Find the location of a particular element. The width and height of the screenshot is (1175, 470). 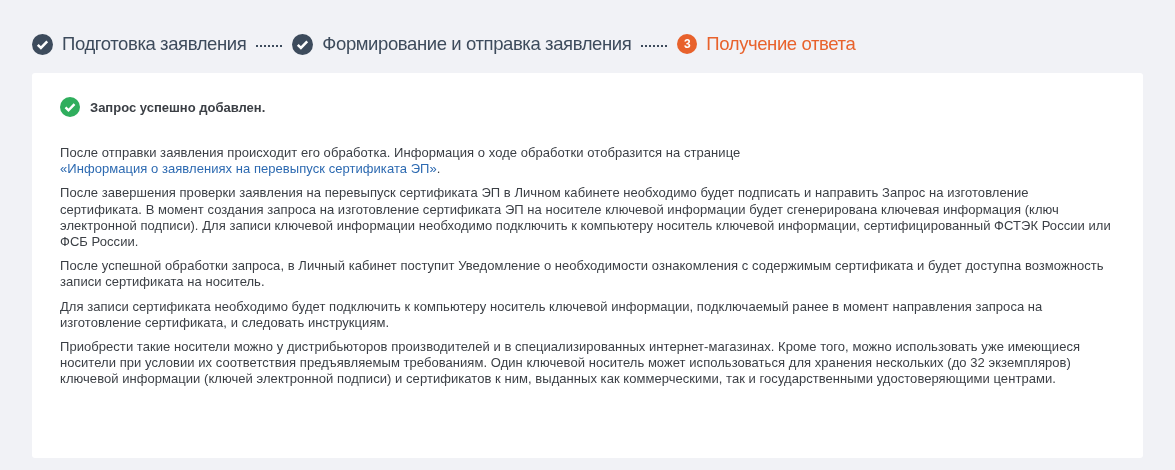

paragraph: Для записи сертификата необходимо будет подключить к компьютеру носитель ключевой информации, подключаемый ранее в момент направления запроса на изготовление сертификата, и следовать инструкциям. is located at coordinates (552, 315).